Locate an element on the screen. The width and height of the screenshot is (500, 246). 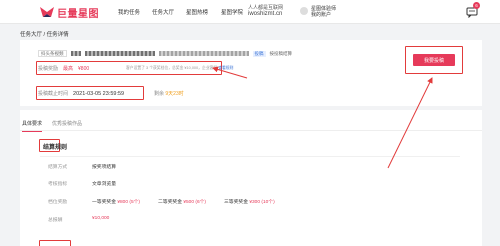
nav-hot-list: 星图热榜 is located at coordinates (197, 12).